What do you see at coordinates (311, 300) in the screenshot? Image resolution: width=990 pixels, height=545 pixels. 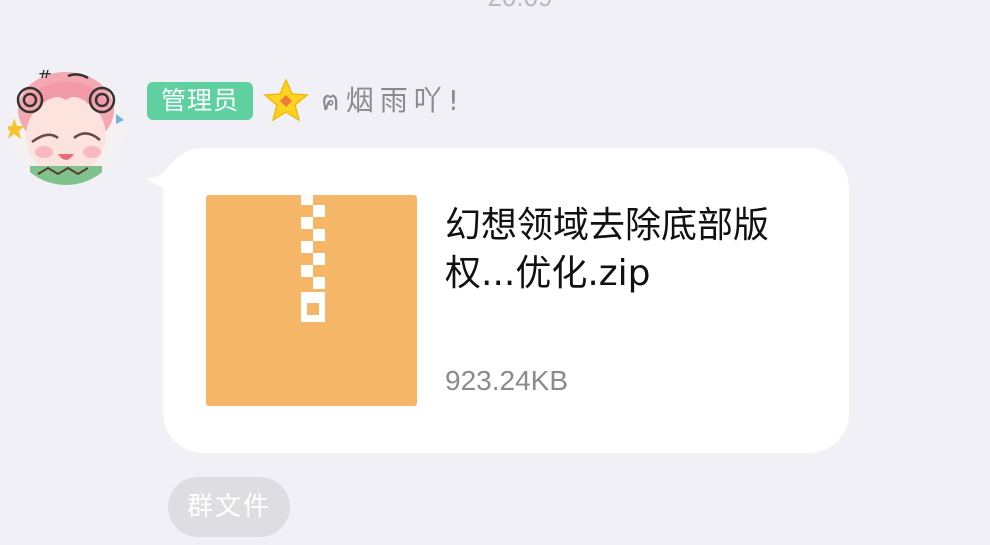 I see `zip-archive-icon` at bounding box center [311, 300].